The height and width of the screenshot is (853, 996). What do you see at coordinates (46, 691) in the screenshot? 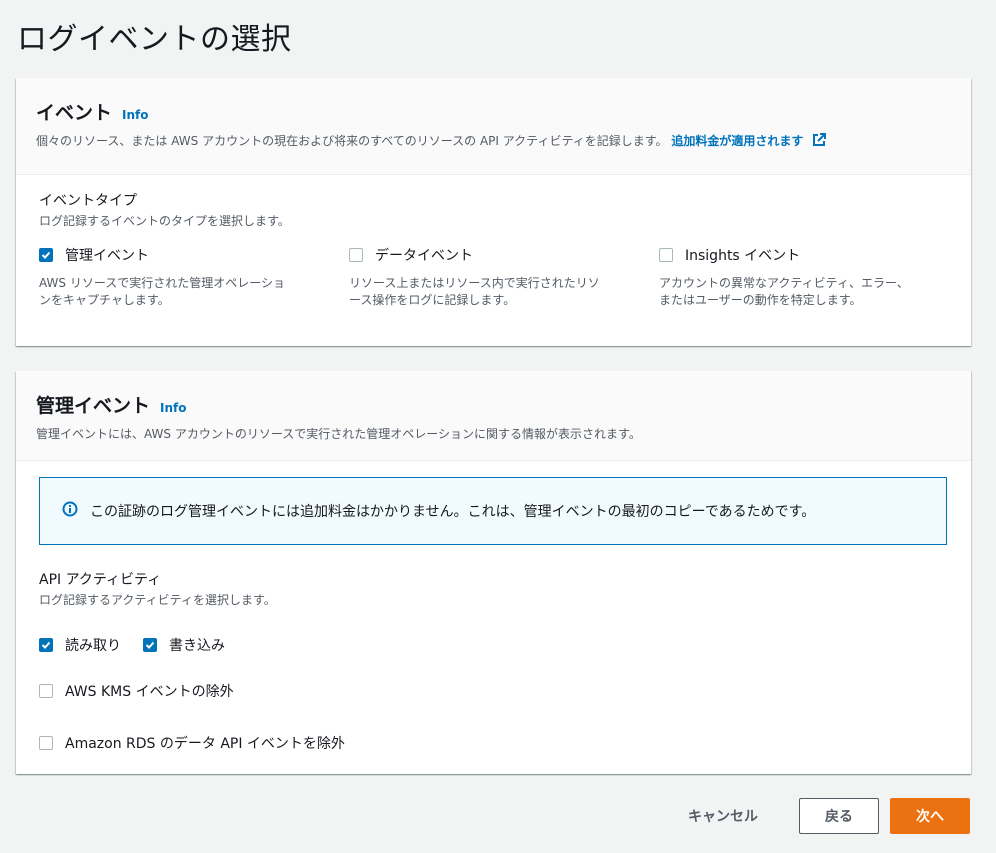
I see `exclude-kms-checkbox` at bounding box center [46, 691].